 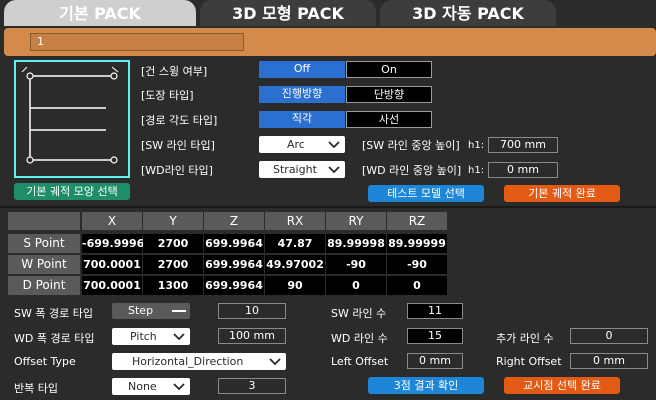 What do you see at coordinates (389, 69) in the screenshot?
I see `gun-swing-on-toggle: On` at bounding box center [389, 69].